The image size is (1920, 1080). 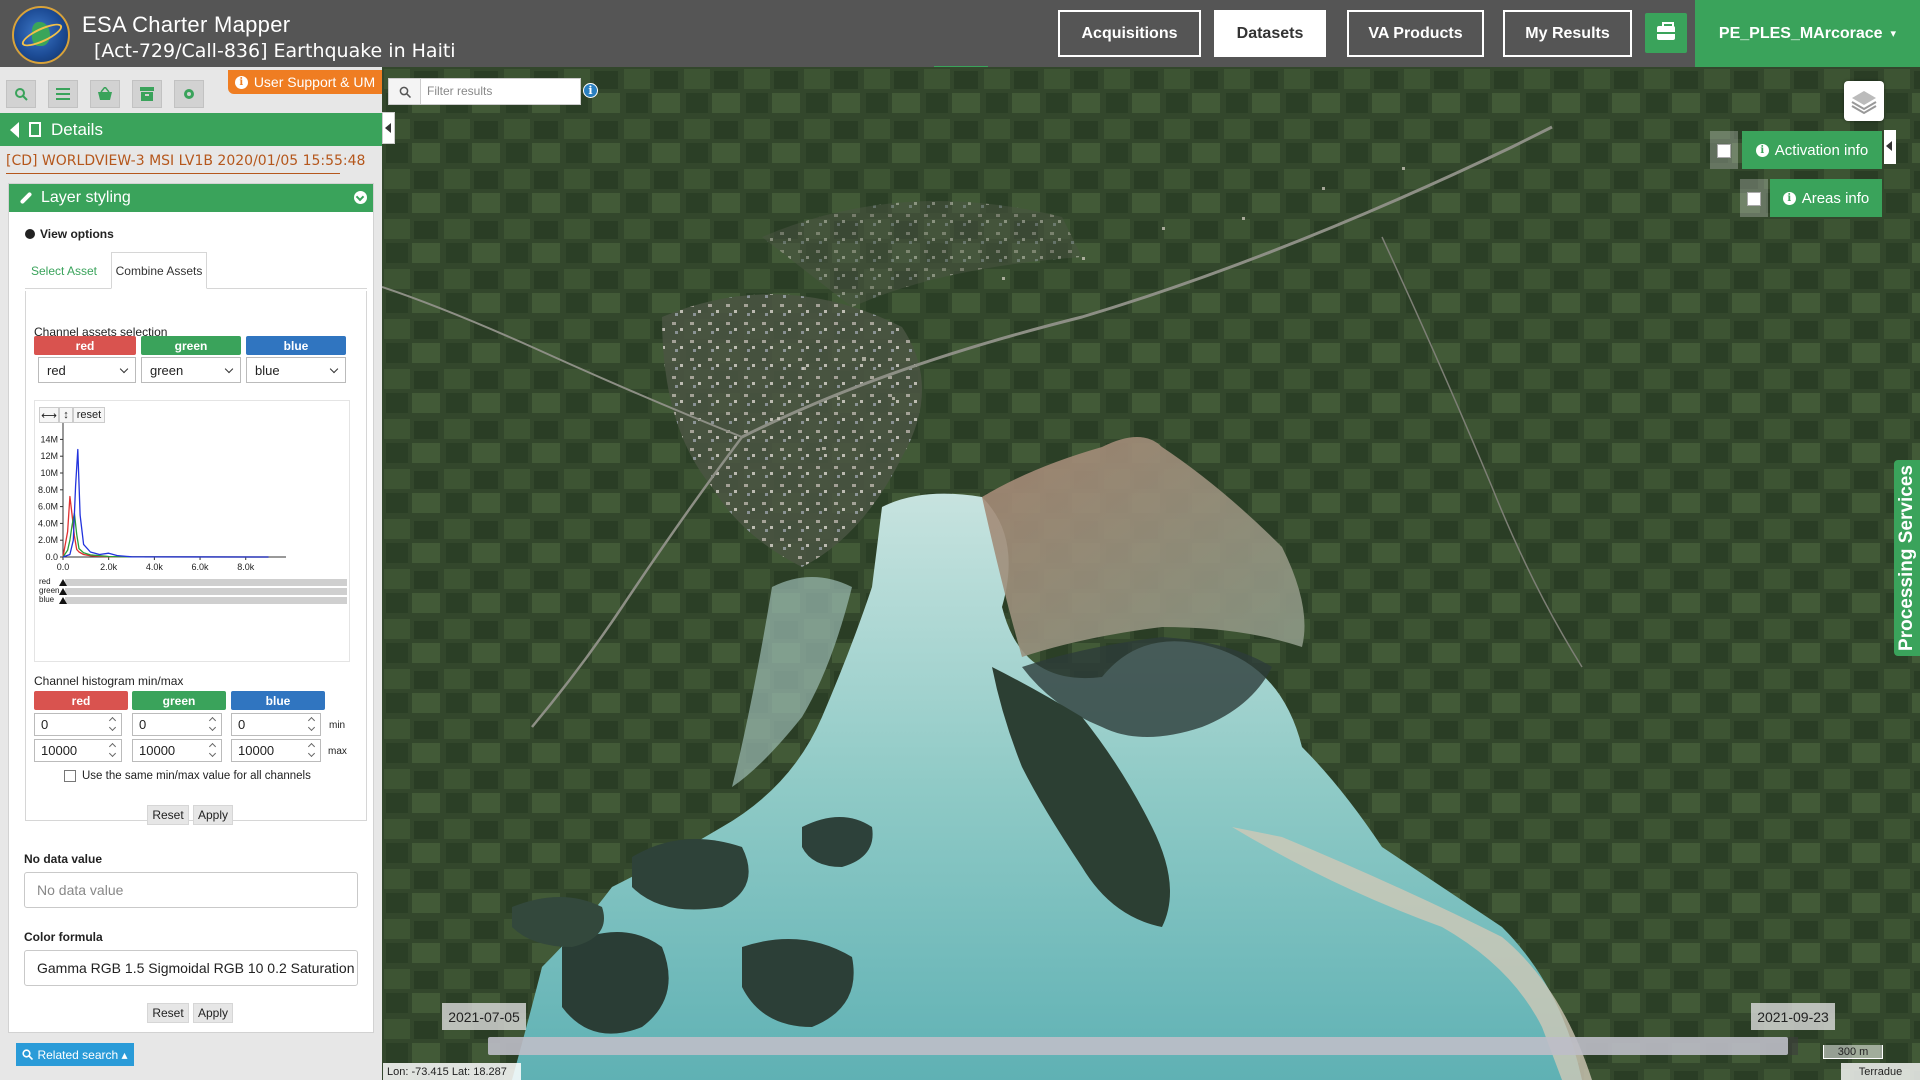 I want to click on channel-chip-blue: blue, so click(x=296, y=345).